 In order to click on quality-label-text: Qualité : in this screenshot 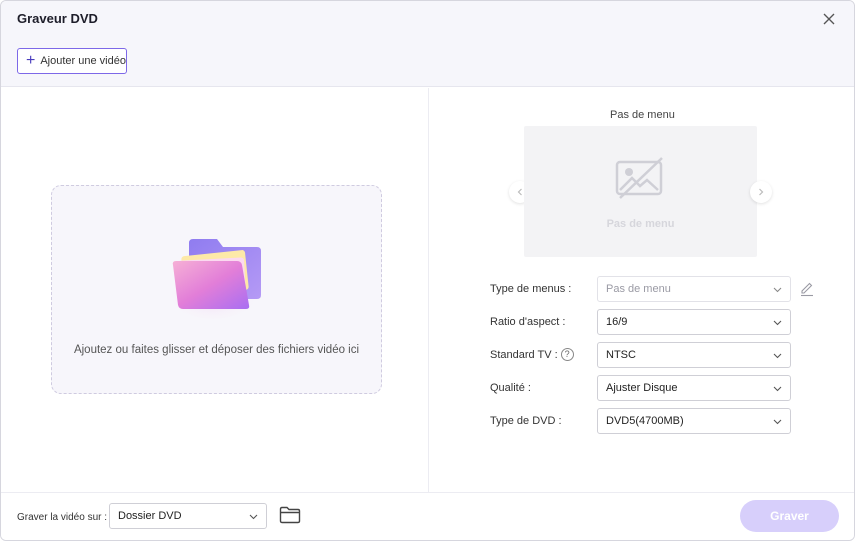, I will do `click(510, 388)`.